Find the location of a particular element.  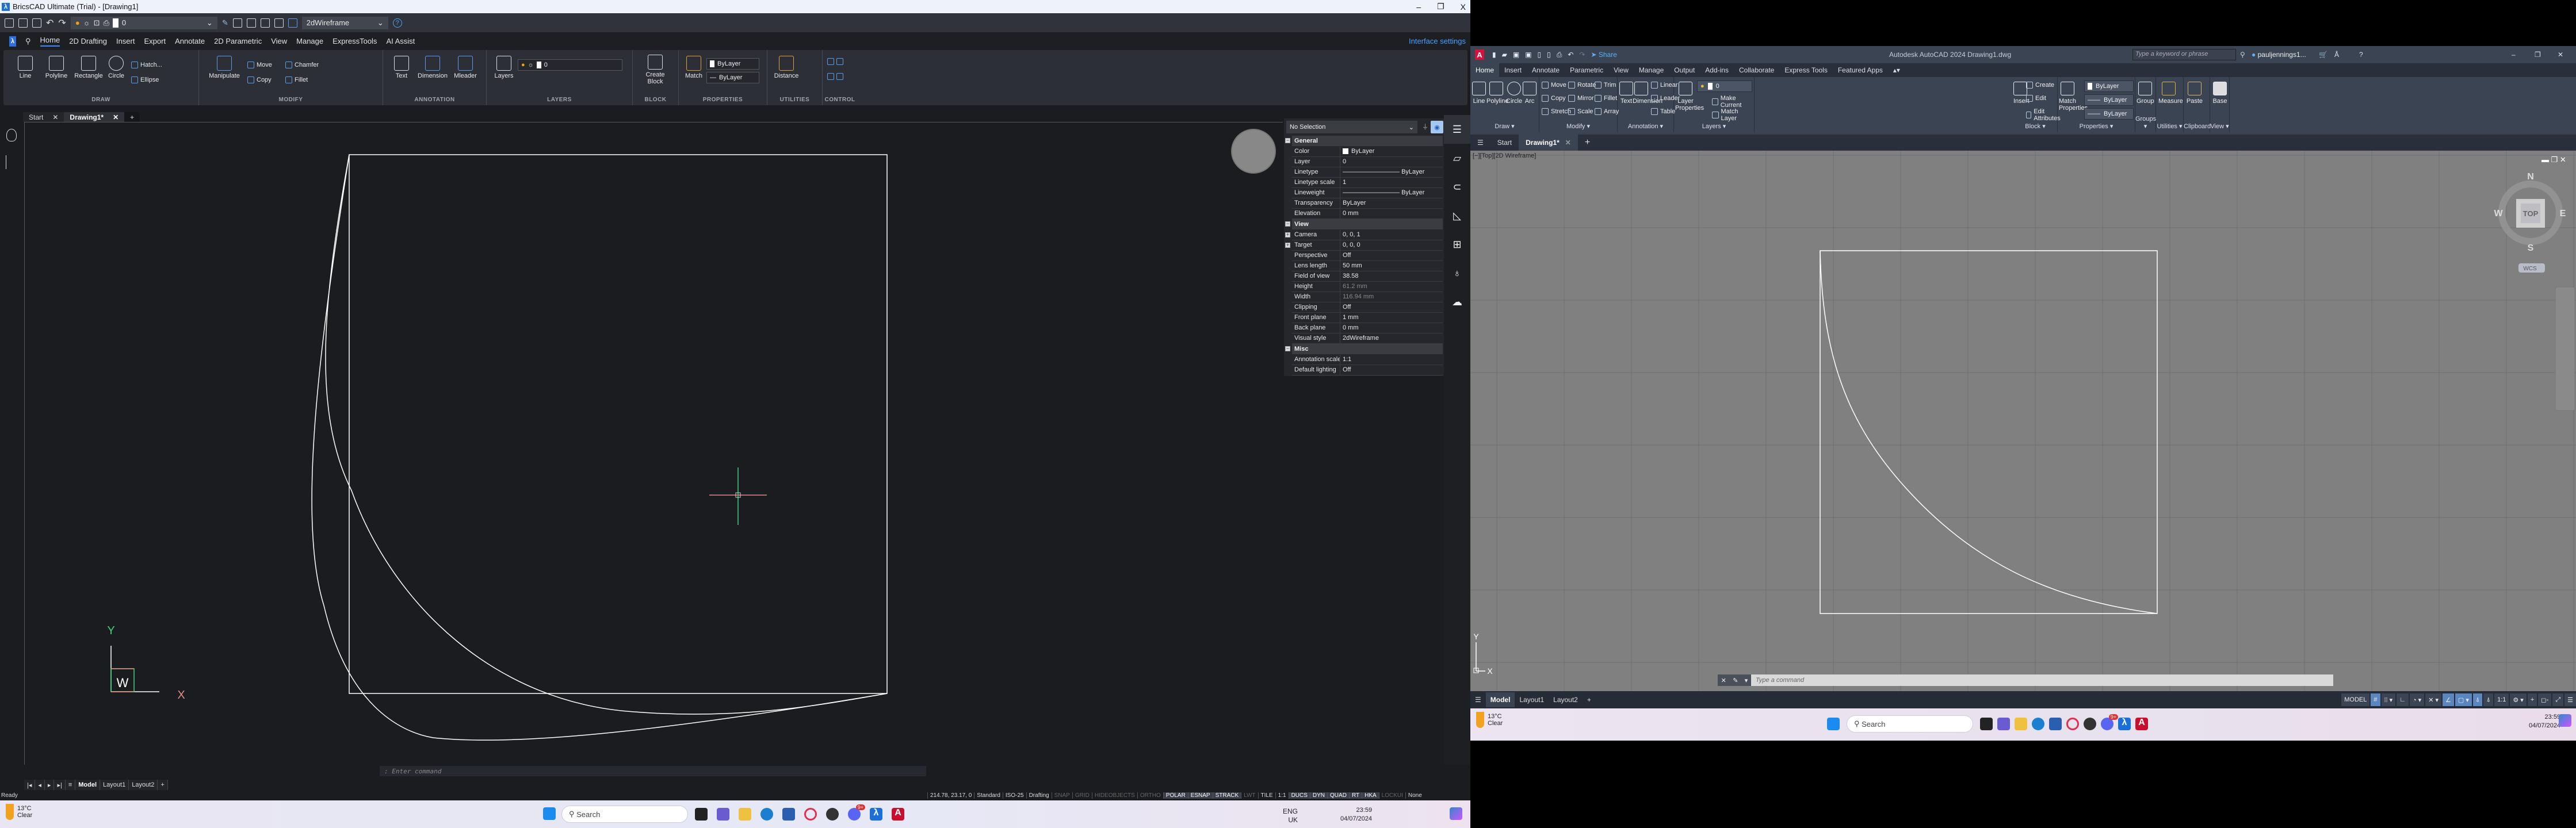

layout-list-button: ≡ is located at coordinates (71, 785).